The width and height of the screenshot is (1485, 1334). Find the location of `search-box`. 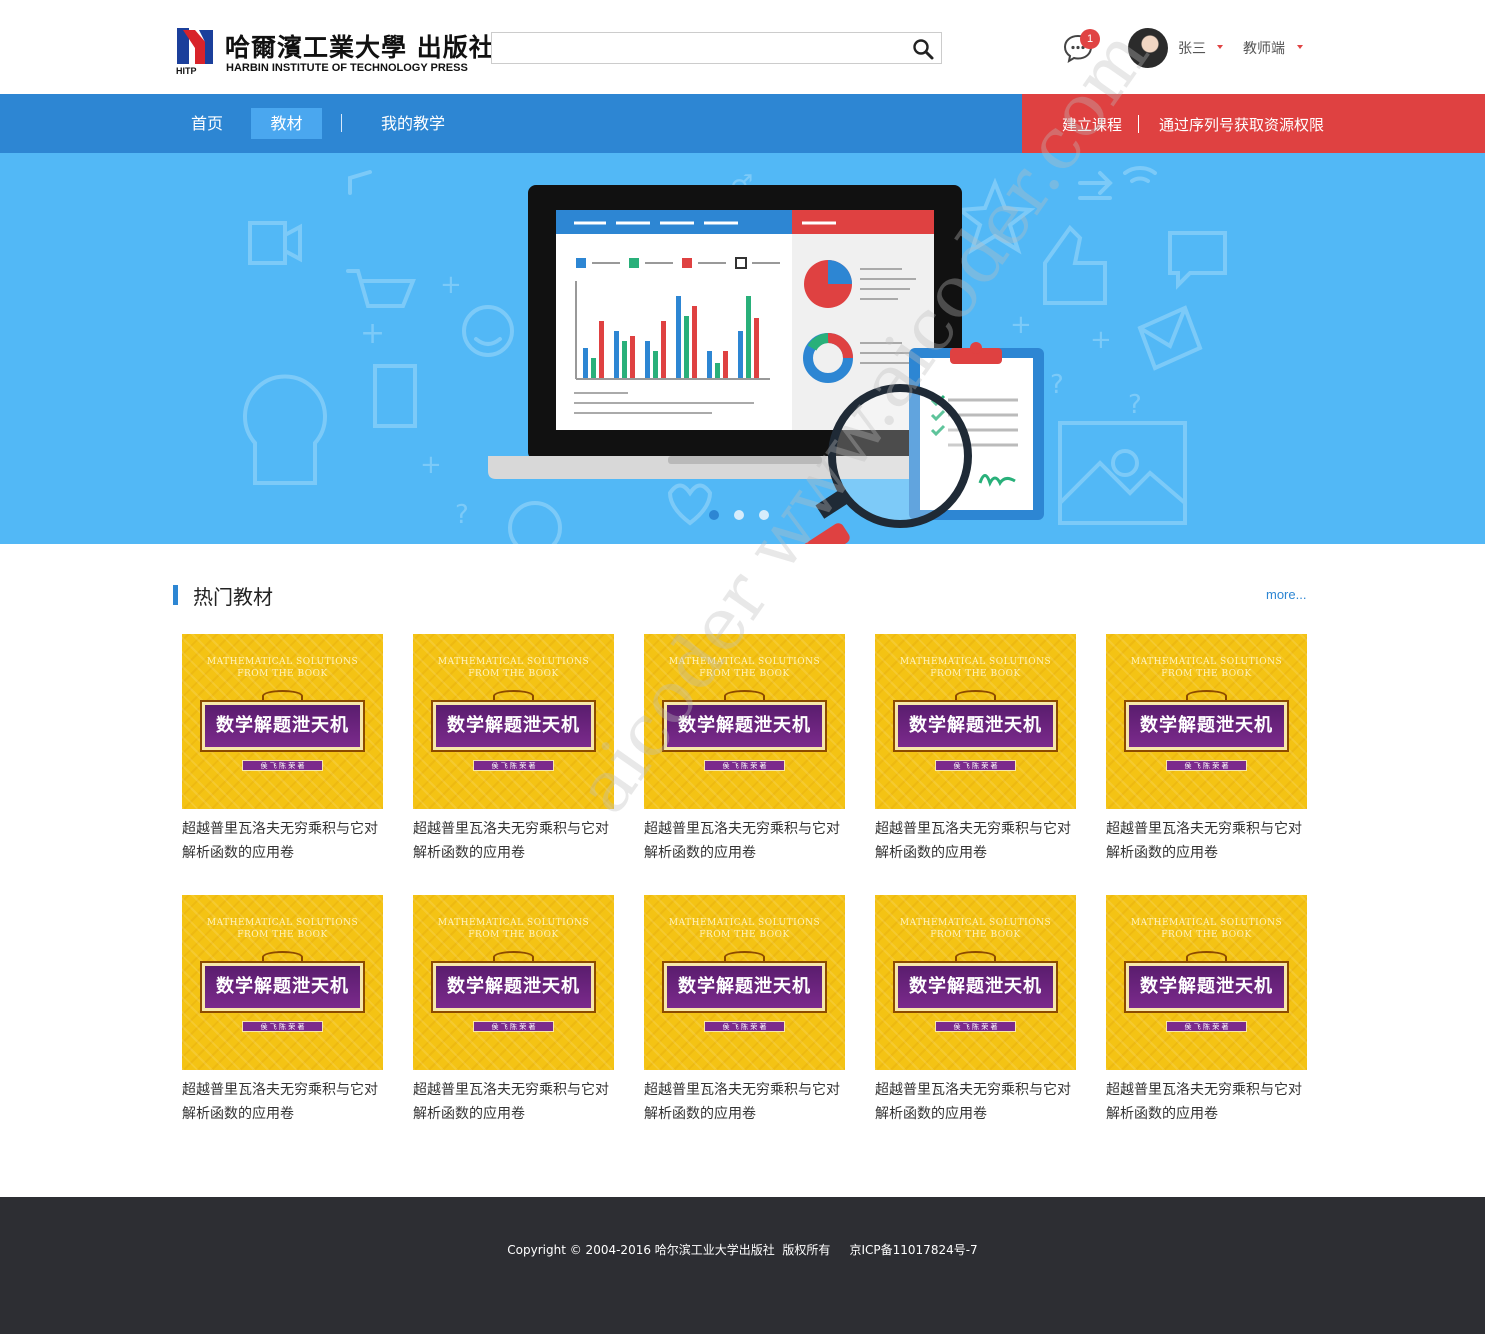

search-box is located at coordinates (716, 48).